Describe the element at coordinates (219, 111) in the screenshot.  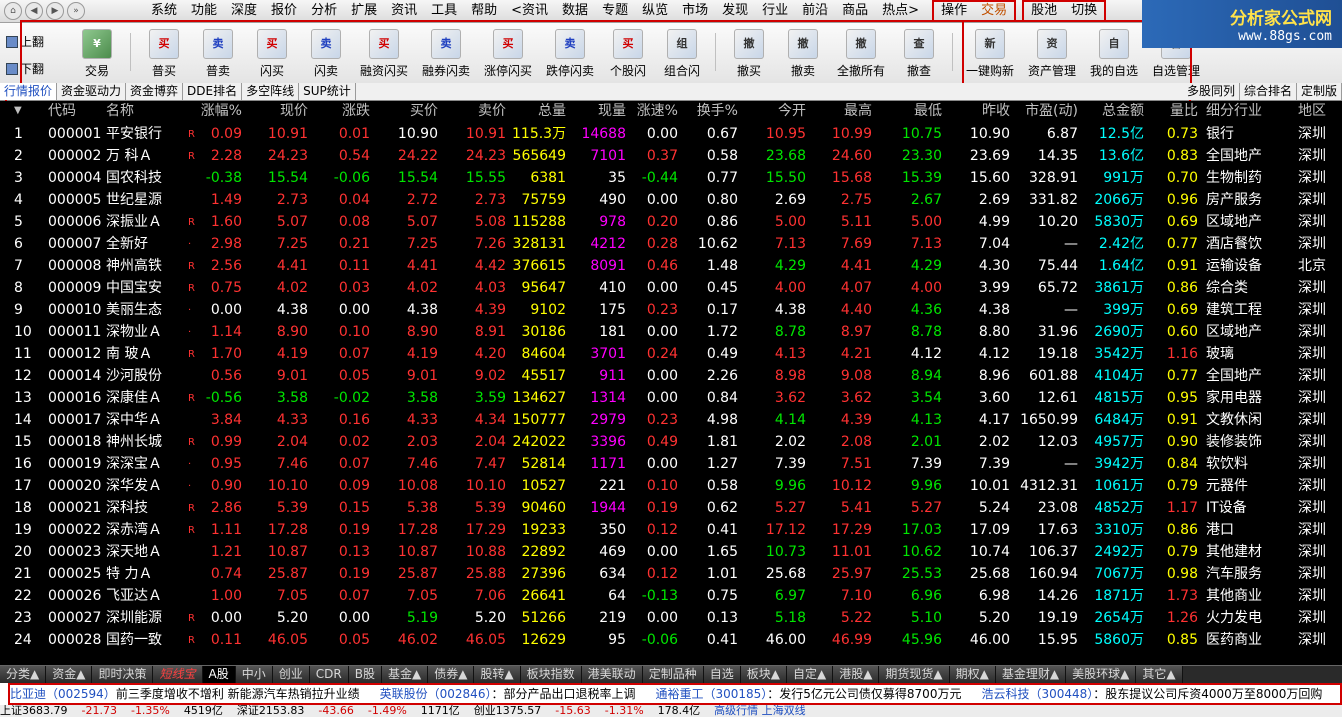
I see `column-header: 涨幅%` at that location.